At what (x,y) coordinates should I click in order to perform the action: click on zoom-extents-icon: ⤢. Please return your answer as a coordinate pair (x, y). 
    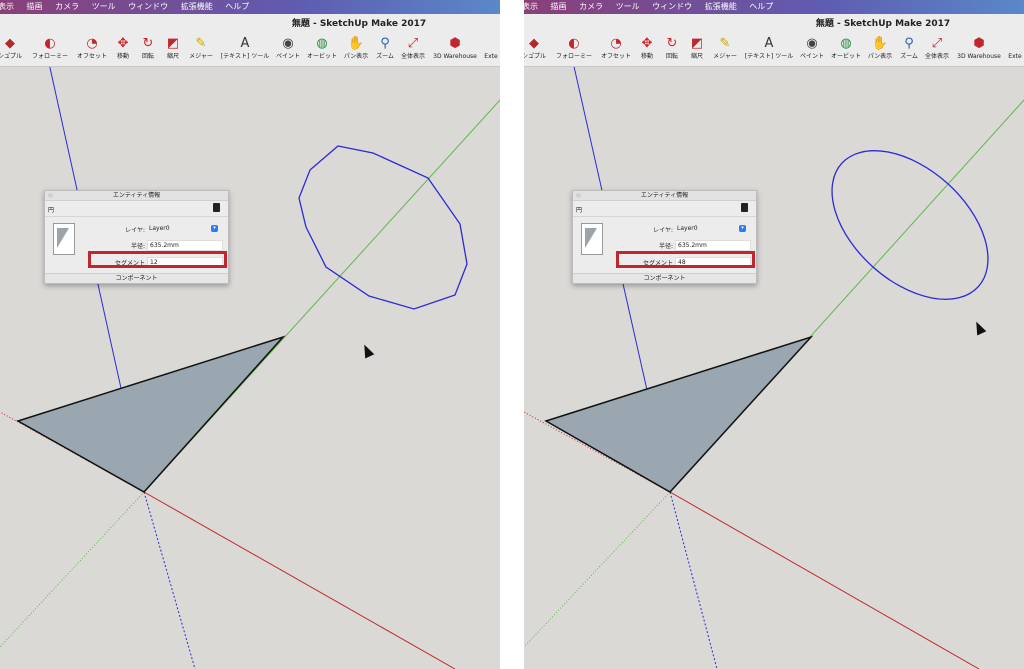
    Looking at the image, I should click on (937, 43).